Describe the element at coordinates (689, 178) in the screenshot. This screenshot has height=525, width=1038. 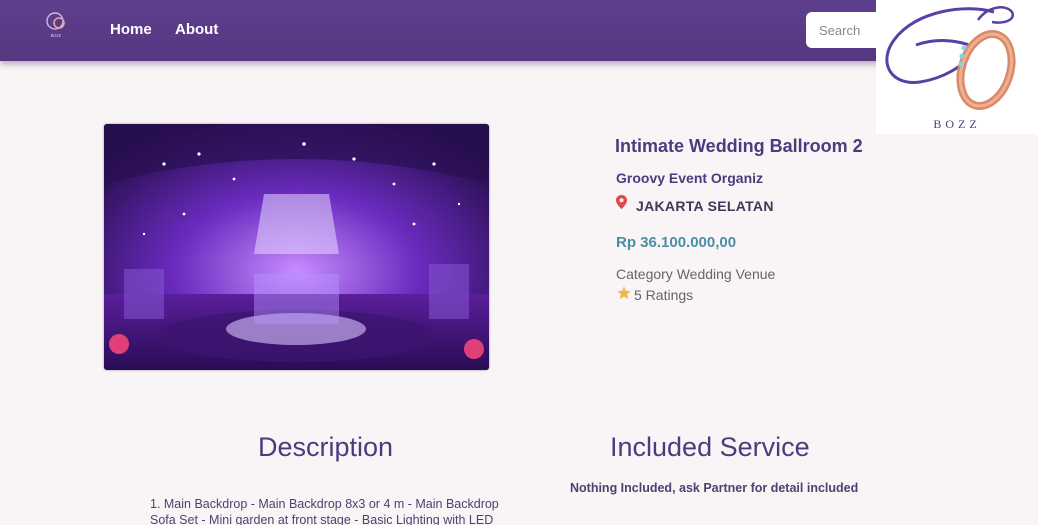
I see `organizer-name: Groovy Event Organiz` at that location.